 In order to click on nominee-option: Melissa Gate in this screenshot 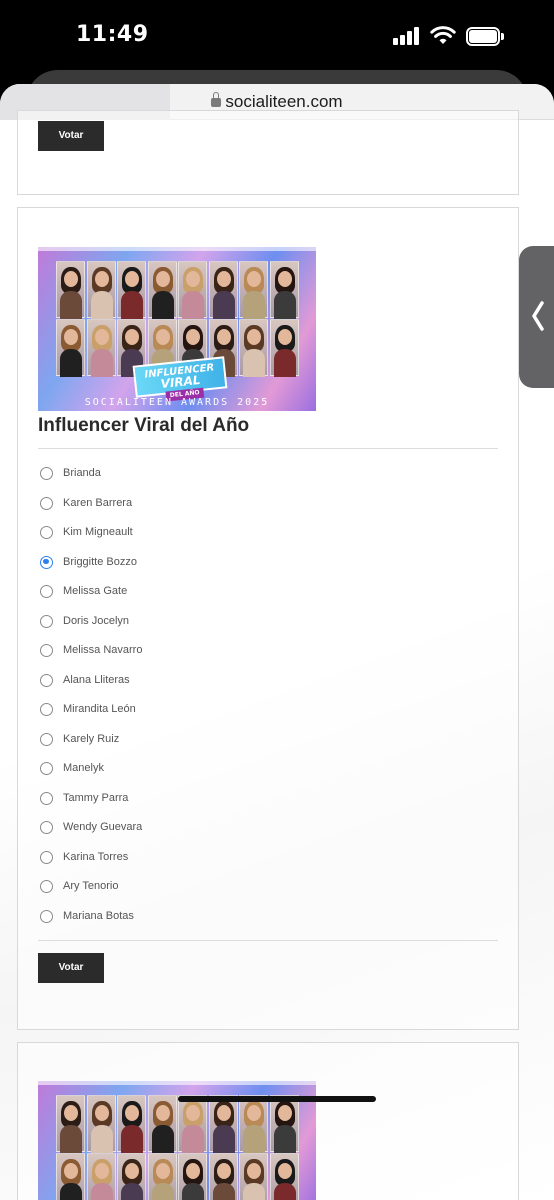, I will do `click(188, 592)`.